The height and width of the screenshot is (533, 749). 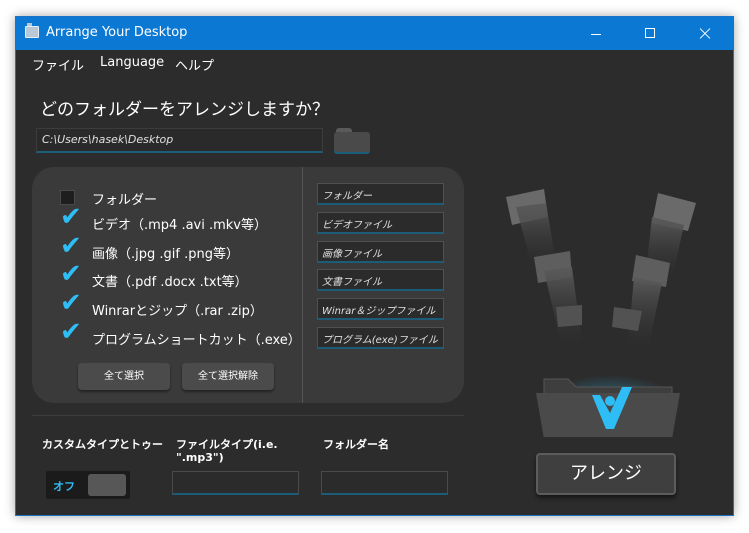 I want to click on folder-question: どのフォルダーをアレンジしますか？, so click(x=184, y=110).